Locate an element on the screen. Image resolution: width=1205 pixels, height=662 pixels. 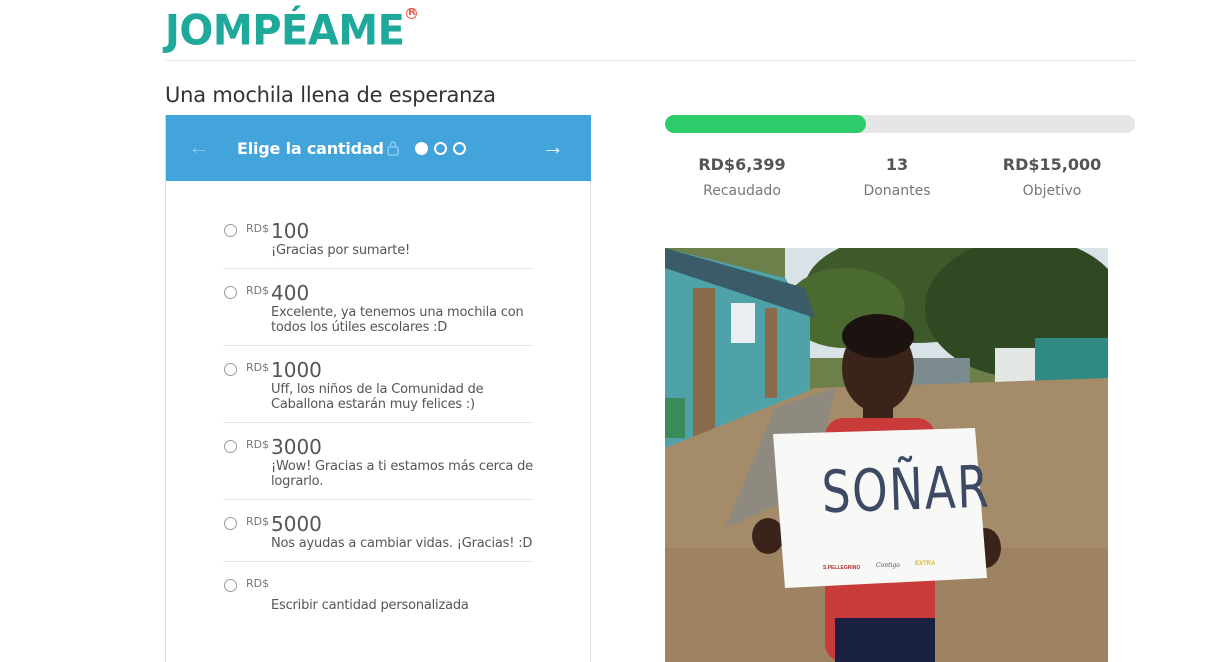
site-logo: JOMPÉAME R is located at coordinates (291, 31).